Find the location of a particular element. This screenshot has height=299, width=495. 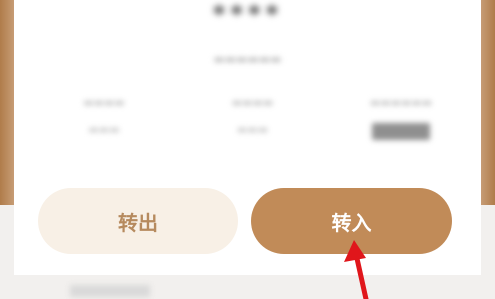

balance-caption: ▬▬▬▬▬▬ is located at coordinates (247, 59).